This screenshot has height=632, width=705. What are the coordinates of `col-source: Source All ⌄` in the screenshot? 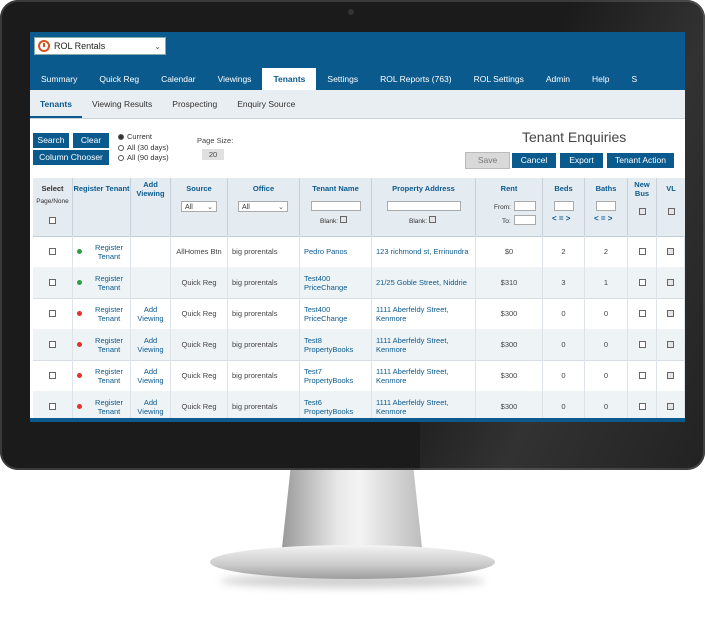 It's located at (199, 207).